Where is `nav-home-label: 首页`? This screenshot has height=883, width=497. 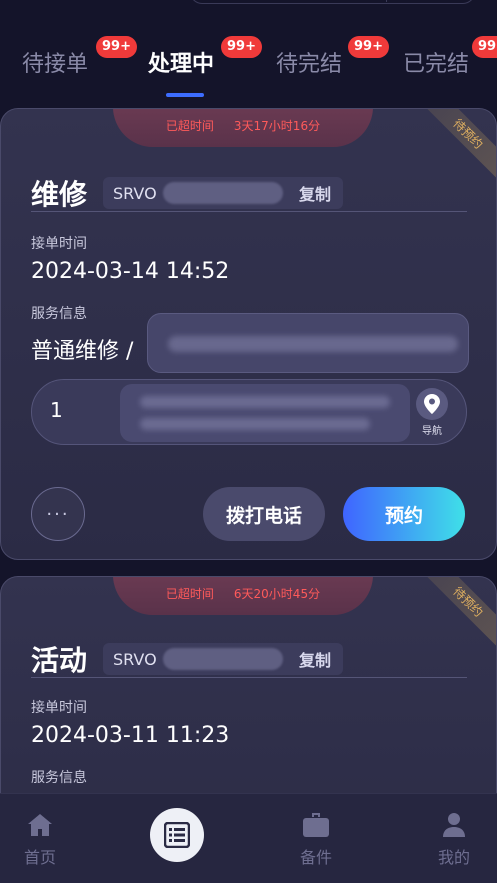
nav-home-label: 首页 is located at coordinates (39, 857).